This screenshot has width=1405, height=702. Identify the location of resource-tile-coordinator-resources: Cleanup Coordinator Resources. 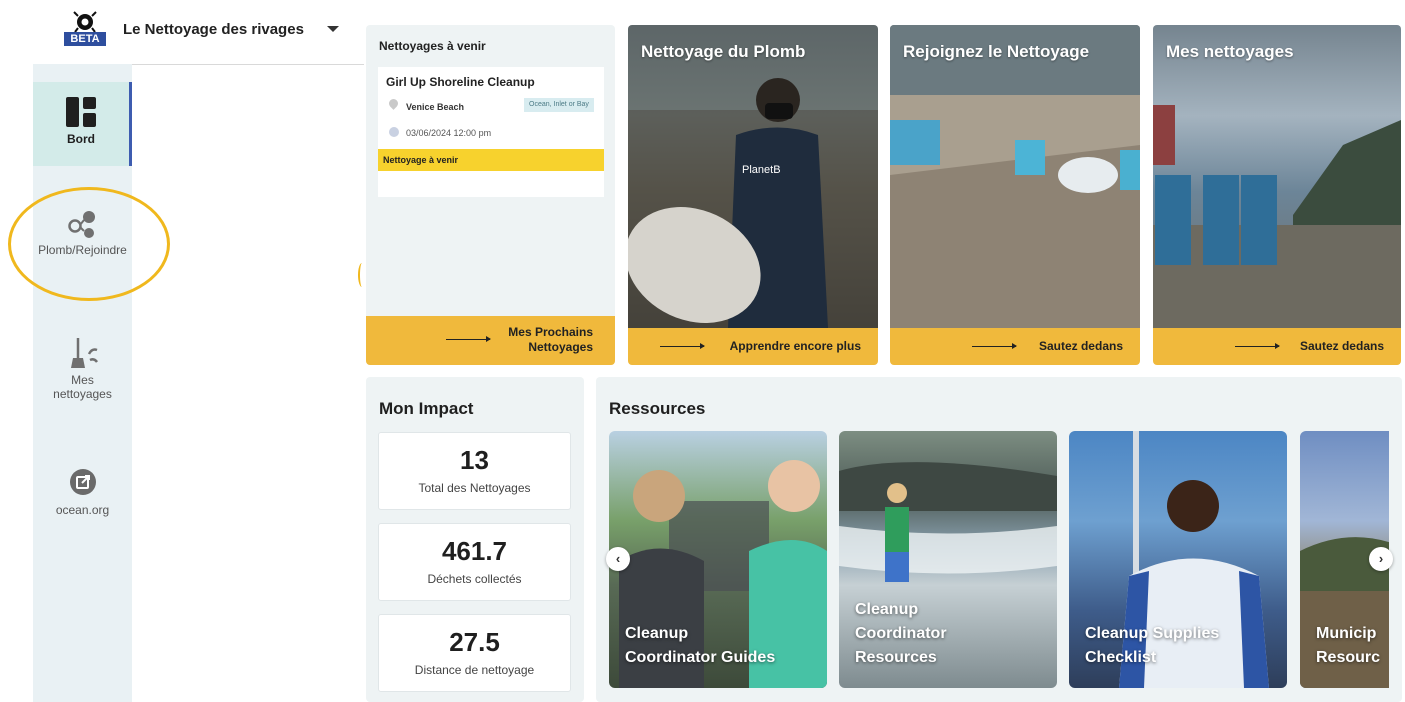
(948, 559).